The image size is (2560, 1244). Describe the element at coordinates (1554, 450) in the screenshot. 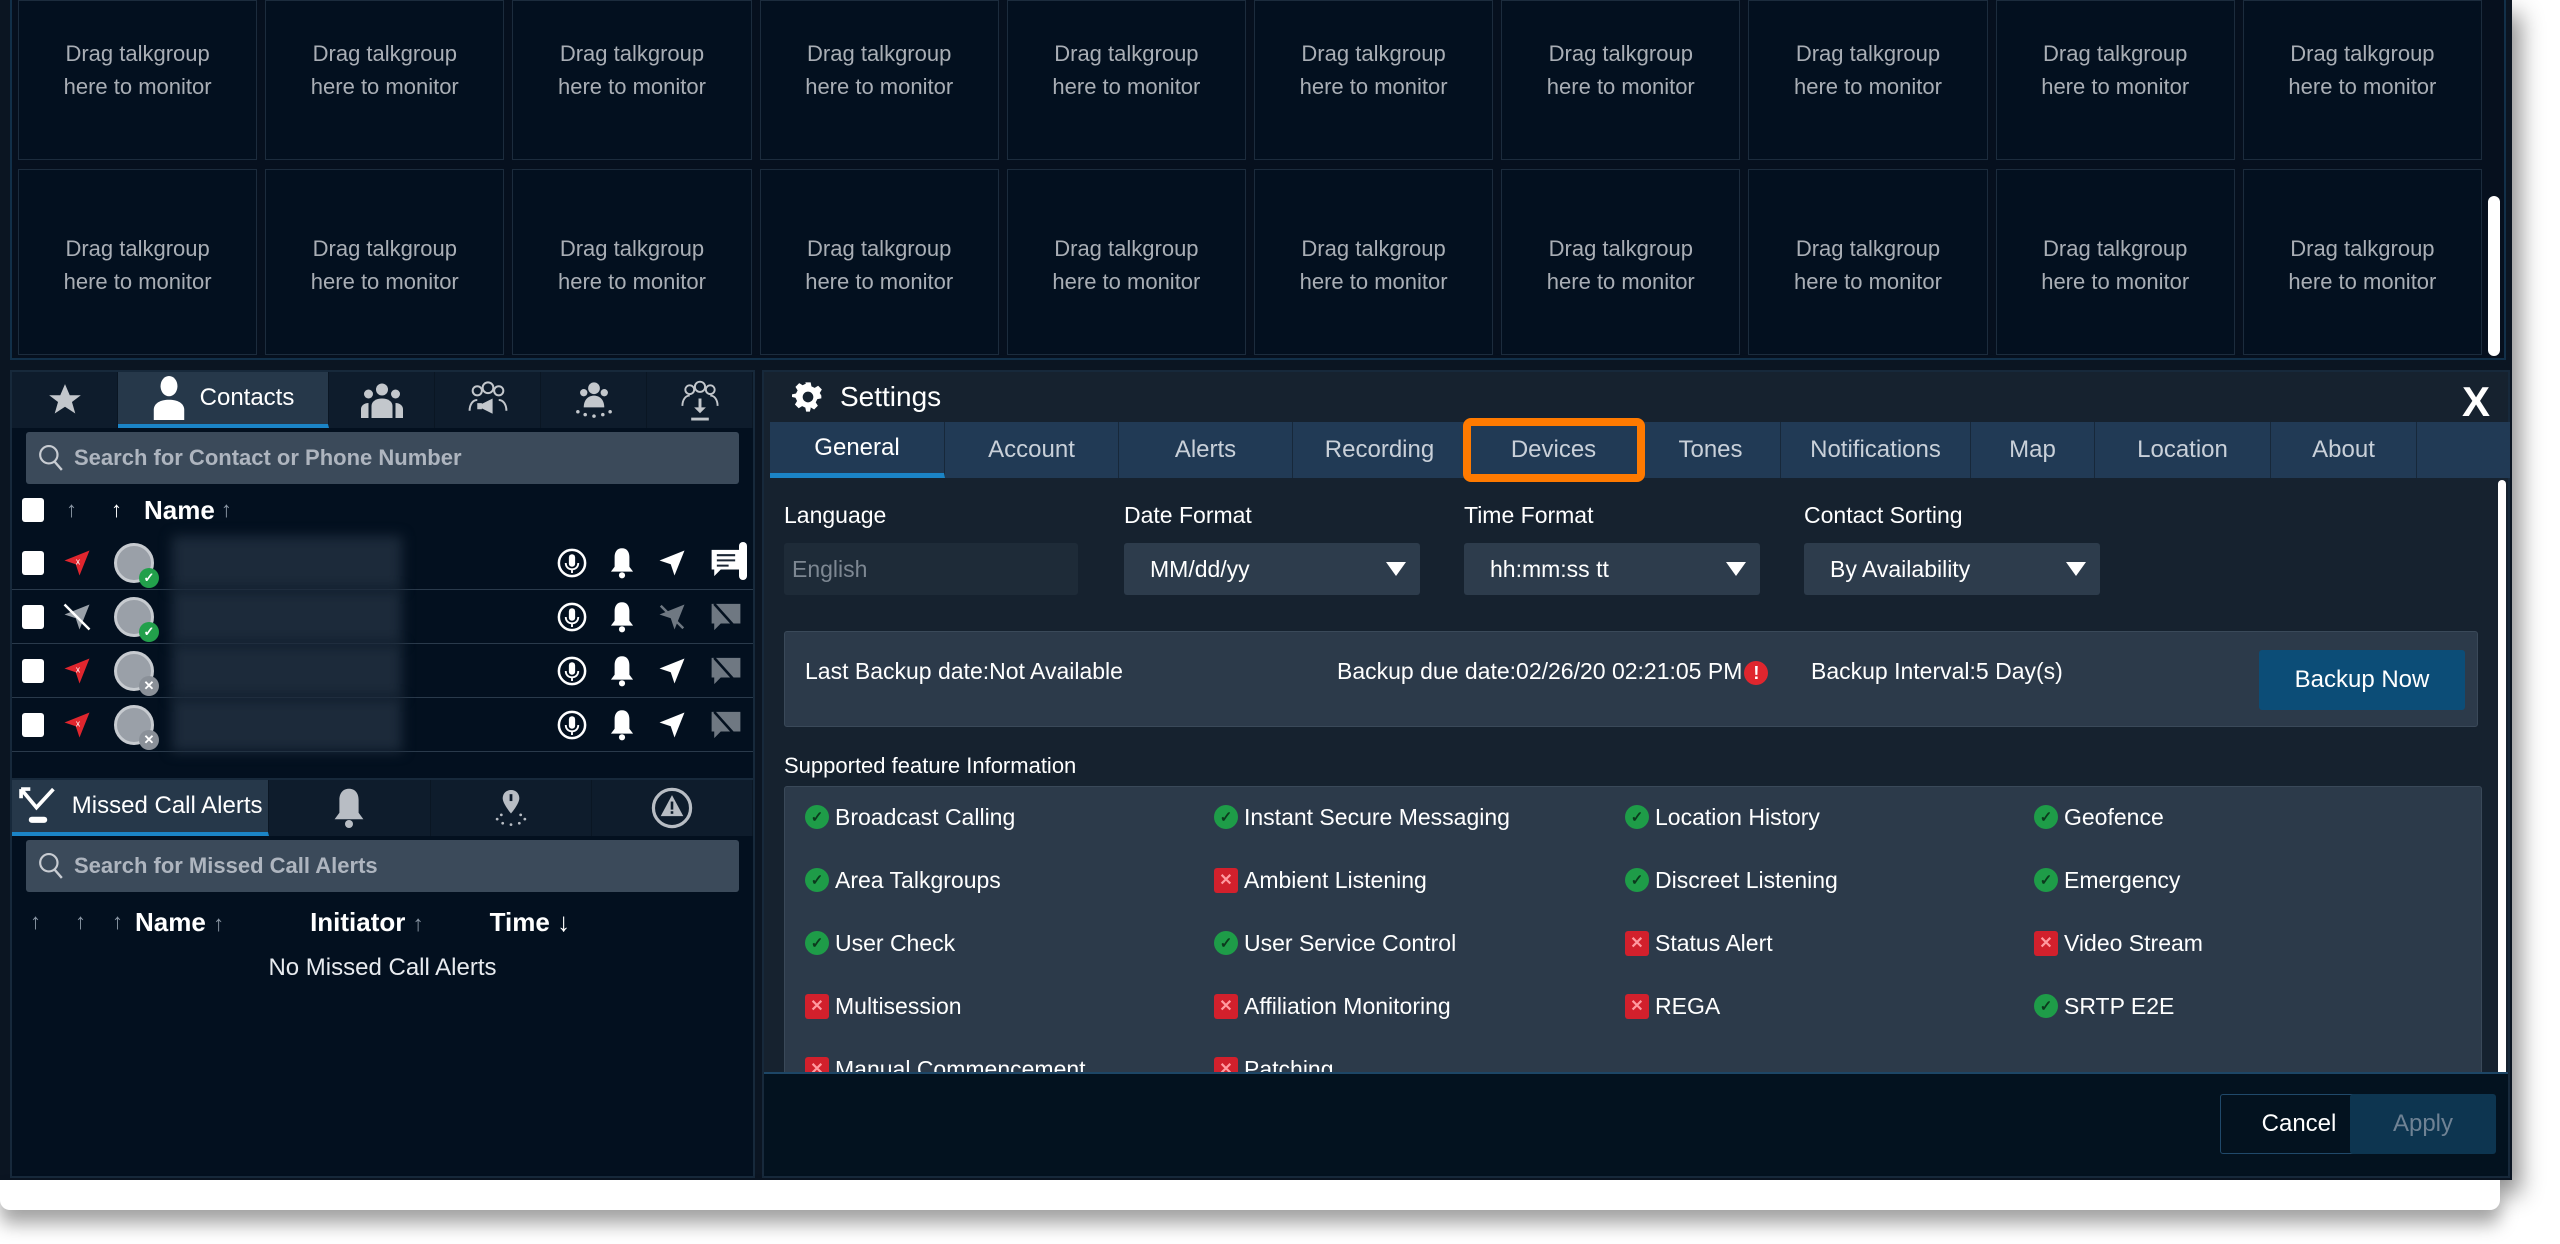

I see `tab-devices: Devices` at that location.